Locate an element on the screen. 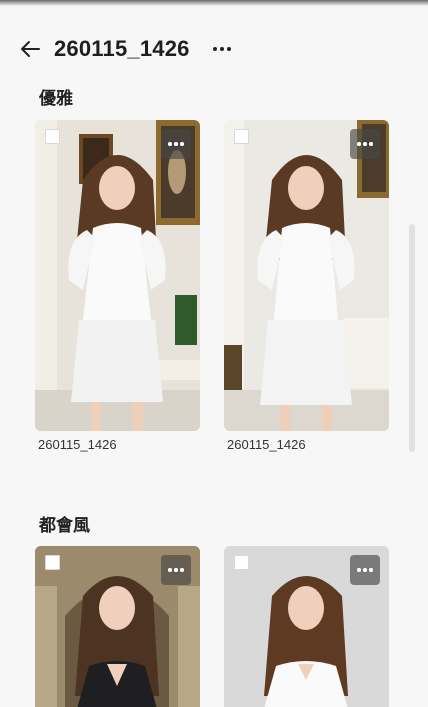 Image resolution: width=428 pixels, height=707 pixels. section-title-urban: 都會風 is located at coordinates (64, 526).